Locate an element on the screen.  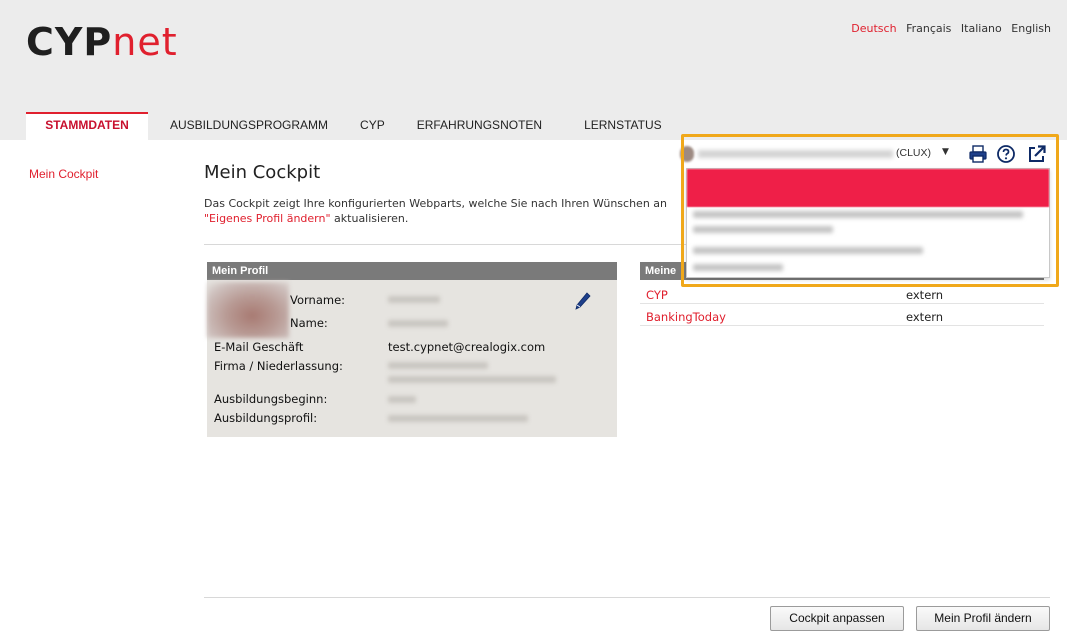
label-name: Name: is located at coordinates (309, 323).